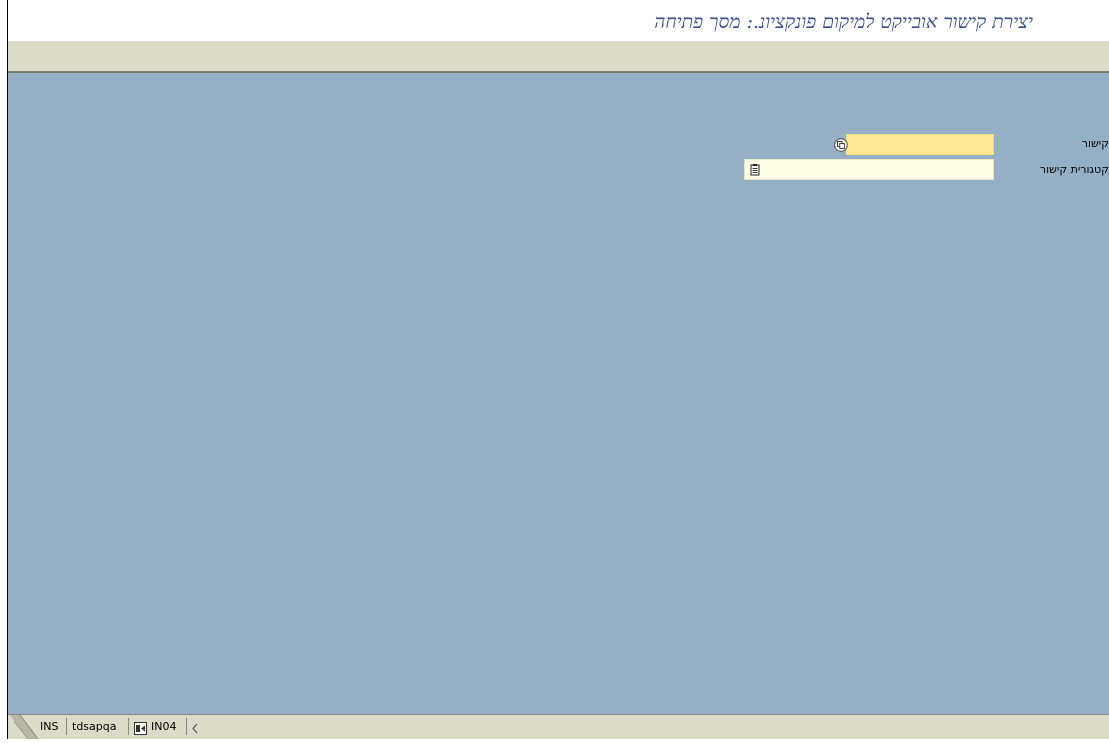 The image size is (1109, 743). What do you see at coordinates (164, 726) in the screenshot?
I see `status-session: IN04` at bounding box center [164, 726].